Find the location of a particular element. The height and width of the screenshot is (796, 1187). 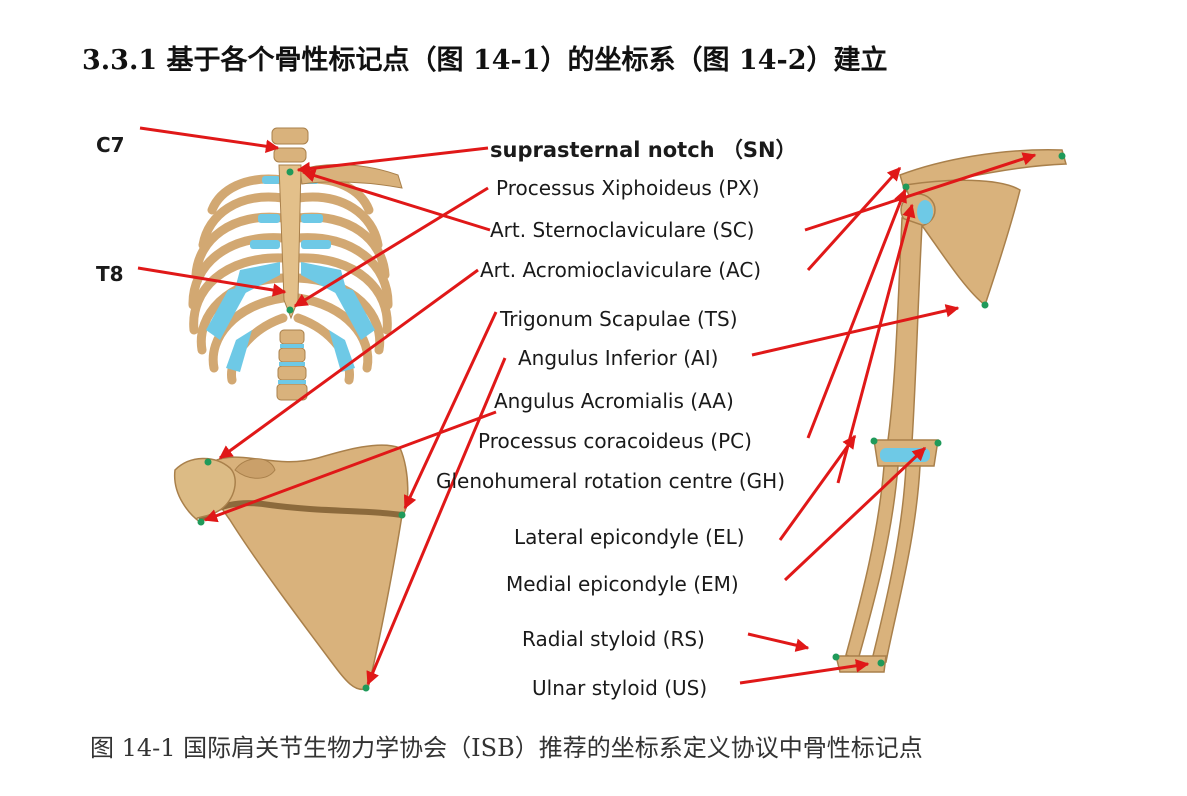

label-trigonum-scapulae: Trigonum Scapulae (TS) is located at coordinates (619, 319).